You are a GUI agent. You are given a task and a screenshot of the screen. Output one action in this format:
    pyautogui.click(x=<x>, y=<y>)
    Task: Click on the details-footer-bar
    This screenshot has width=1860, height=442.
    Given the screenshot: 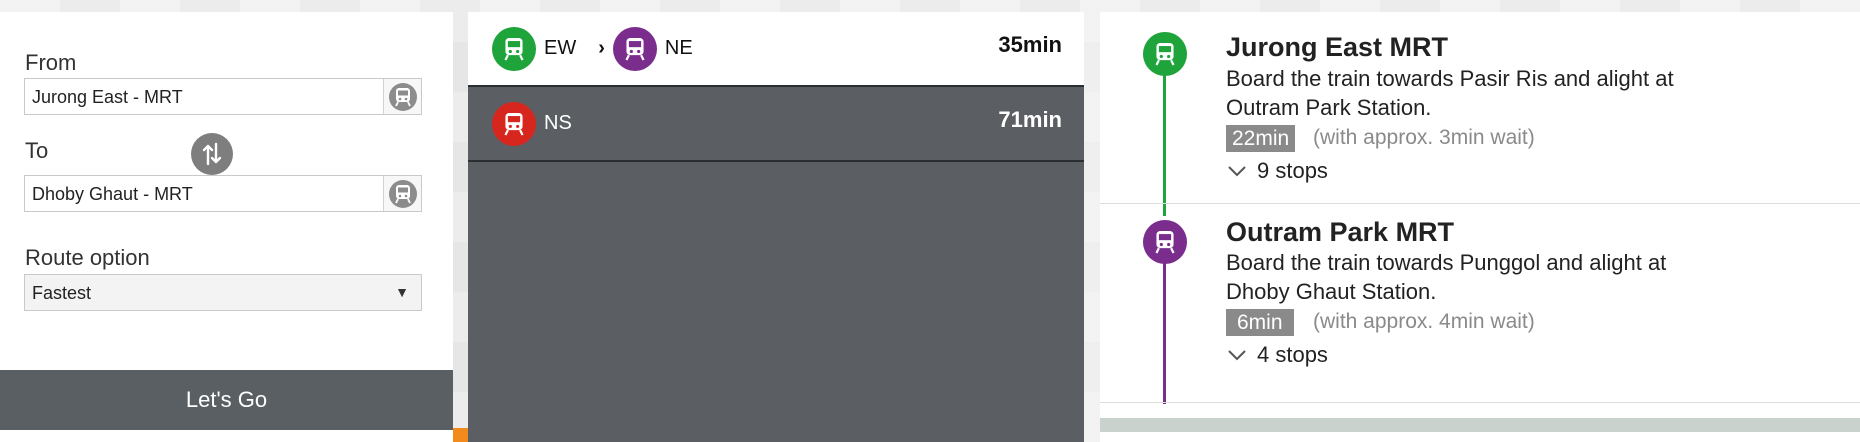 What is the action you would take?
    pyautogui.click(x=1480, y=425)
    